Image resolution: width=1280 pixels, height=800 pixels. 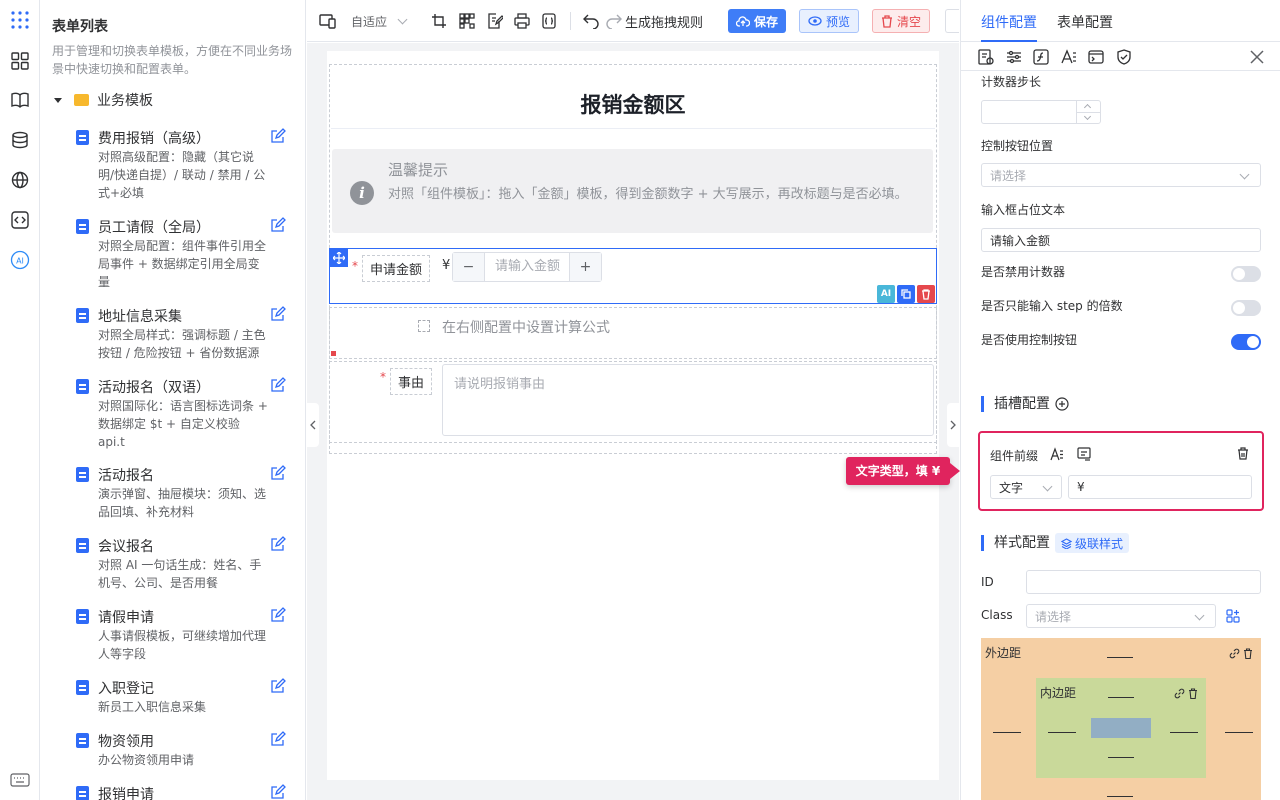 I want to click on step-multiple-switch, so click(x=1246, y=308).